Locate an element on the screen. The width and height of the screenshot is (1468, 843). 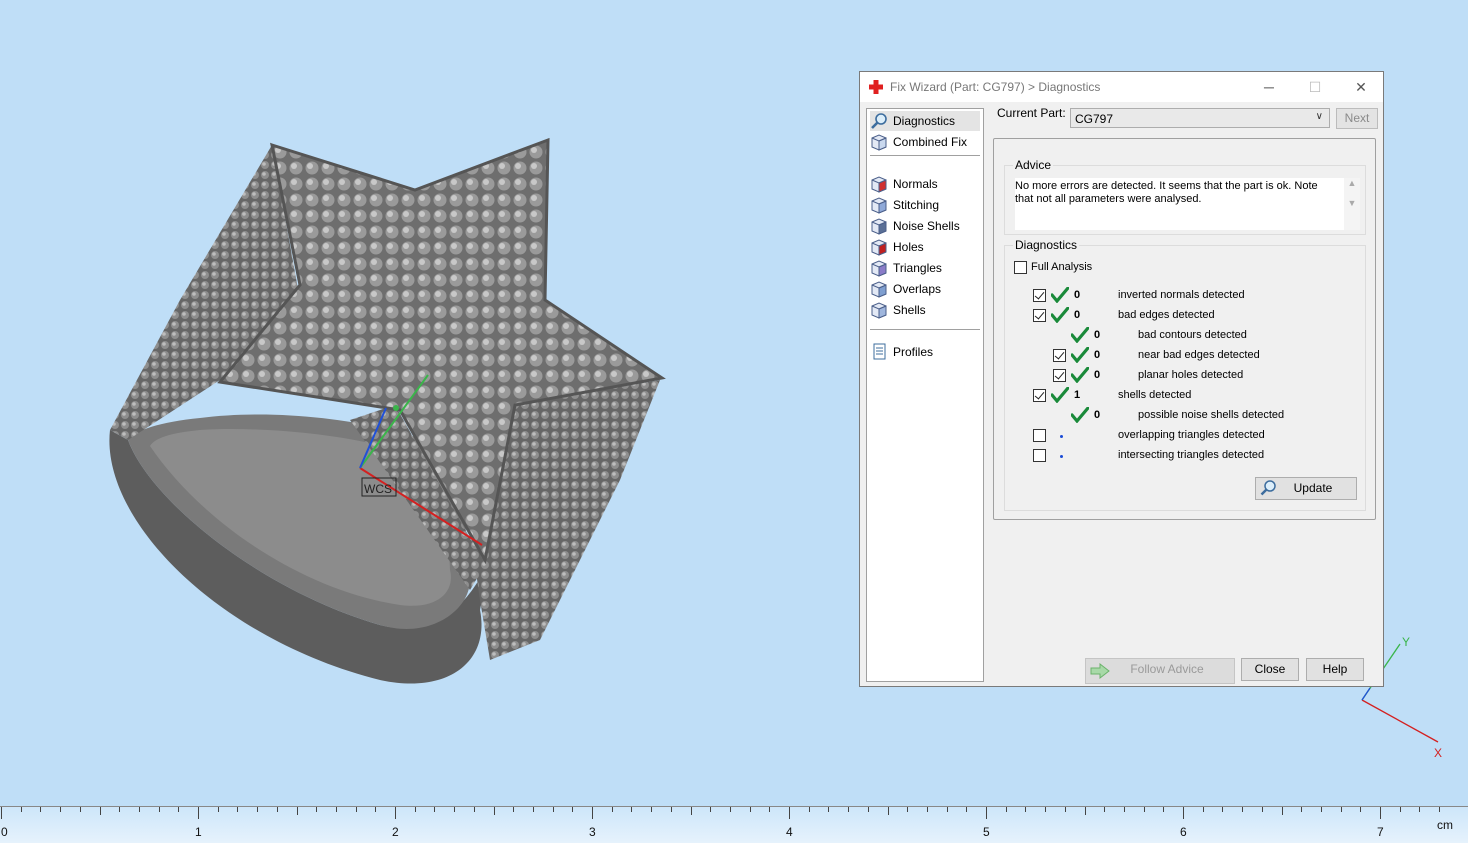
nav-item-noise-shells: Noise Shells is located at coordinates (925, 226).